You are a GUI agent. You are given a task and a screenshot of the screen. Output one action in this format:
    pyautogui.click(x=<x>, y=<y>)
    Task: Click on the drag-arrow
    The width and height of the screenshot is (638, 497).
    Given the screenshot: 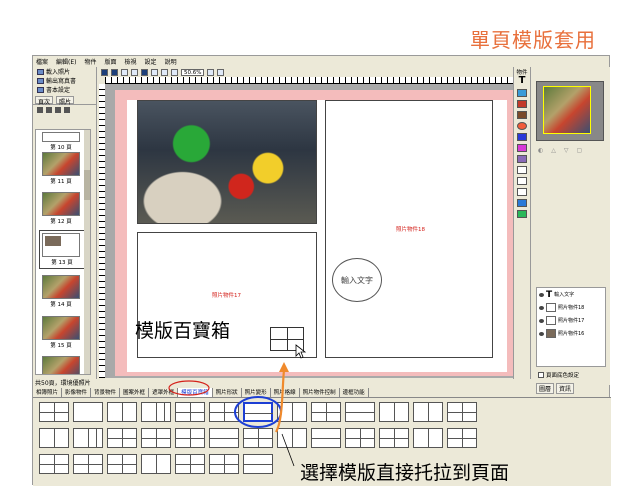 What is the action you would take?
    pyautogui.click(x=280, y=401)
    